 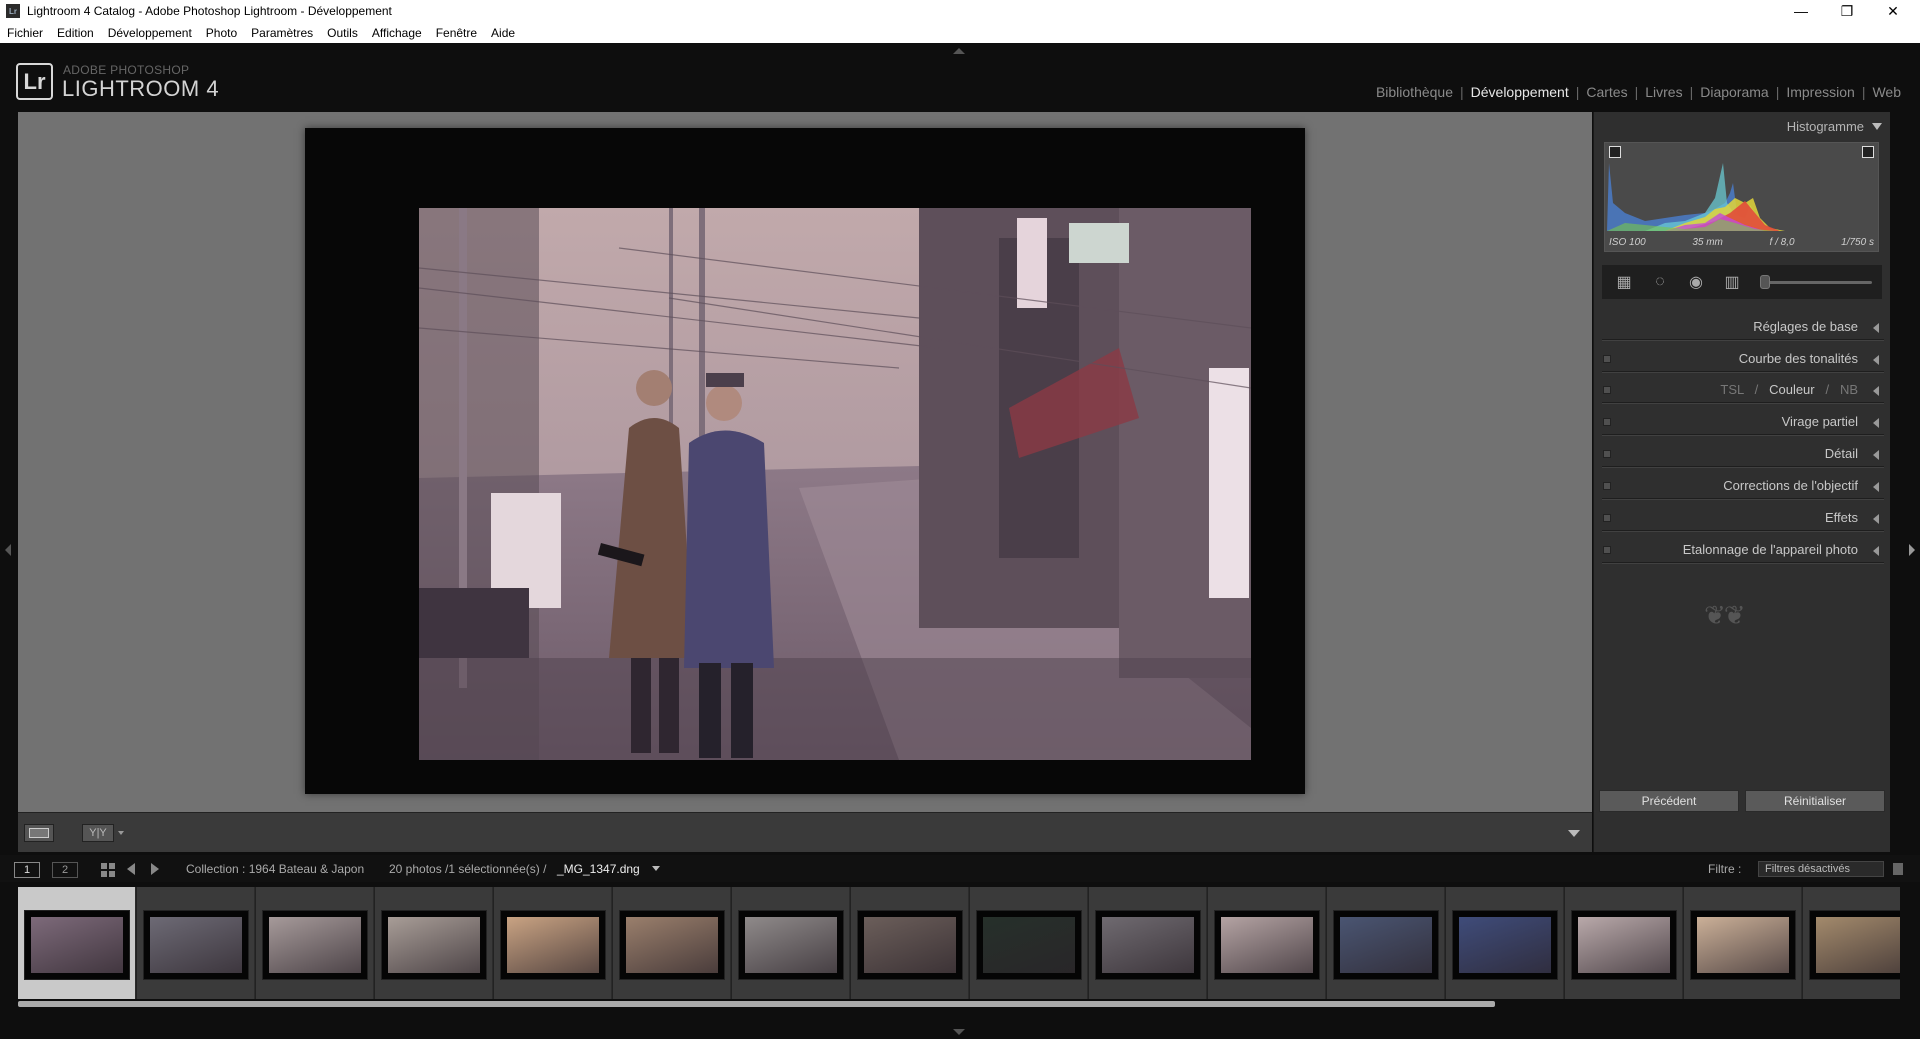 What do you see at coordinates (1663, 92) in the screenshot?
I see `module-livres: Livres` at bounding box center [1663, 92].